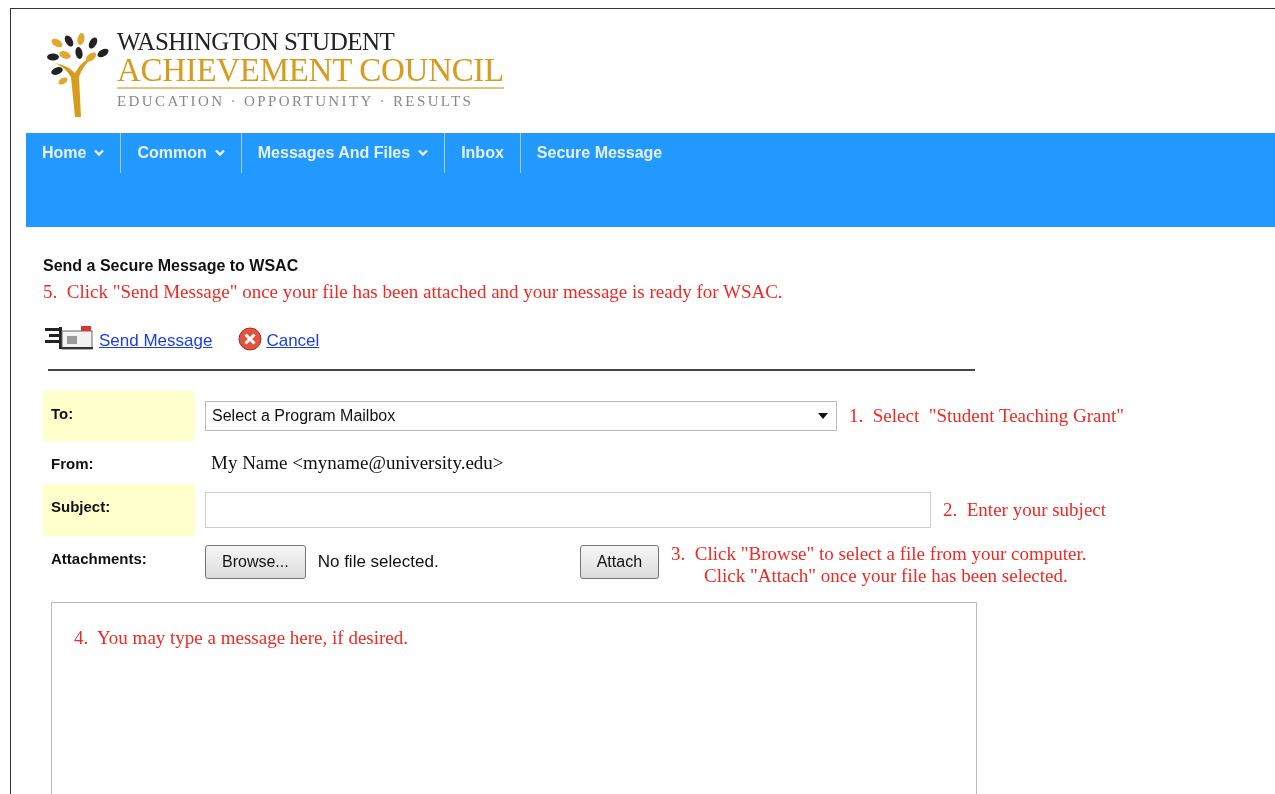 This screenshot has height=794, width=1275. Describe the element at coordinates (1025, 510) in the screenshot. I see `instruction-note: 2. Enter your subject` at that location.